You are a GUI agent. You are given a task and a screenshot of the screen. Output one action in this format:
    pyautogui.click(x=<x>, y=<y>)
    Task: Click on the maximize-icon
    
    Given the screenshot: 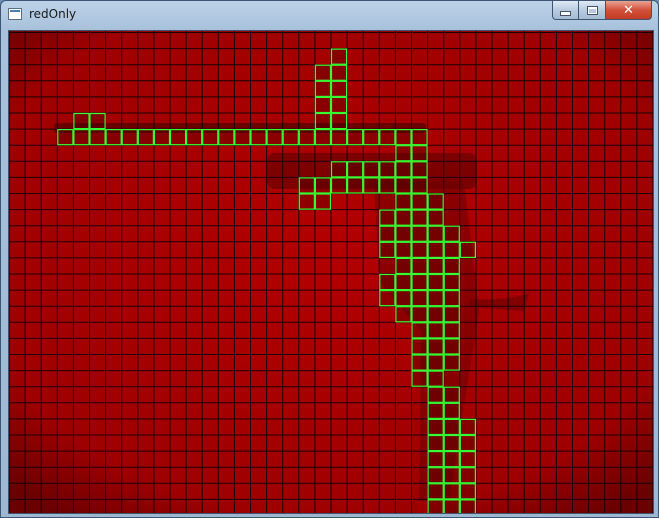 What is the action you would take?
    pyautogui.click(x=592, y=10)
    